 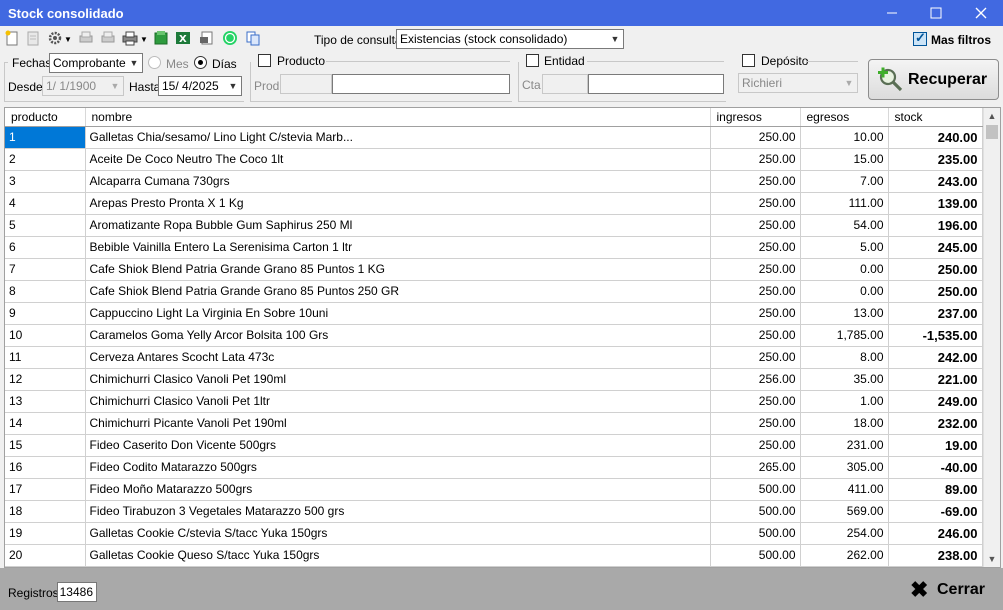 I want to click on gear-icon, so click(x=55, y=38).